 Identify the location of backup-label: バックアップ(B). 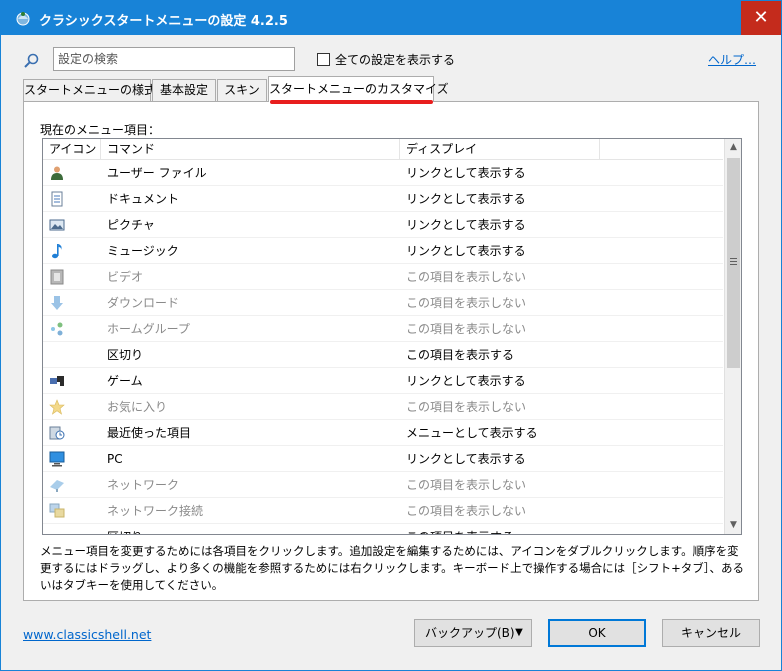
(470, 633).